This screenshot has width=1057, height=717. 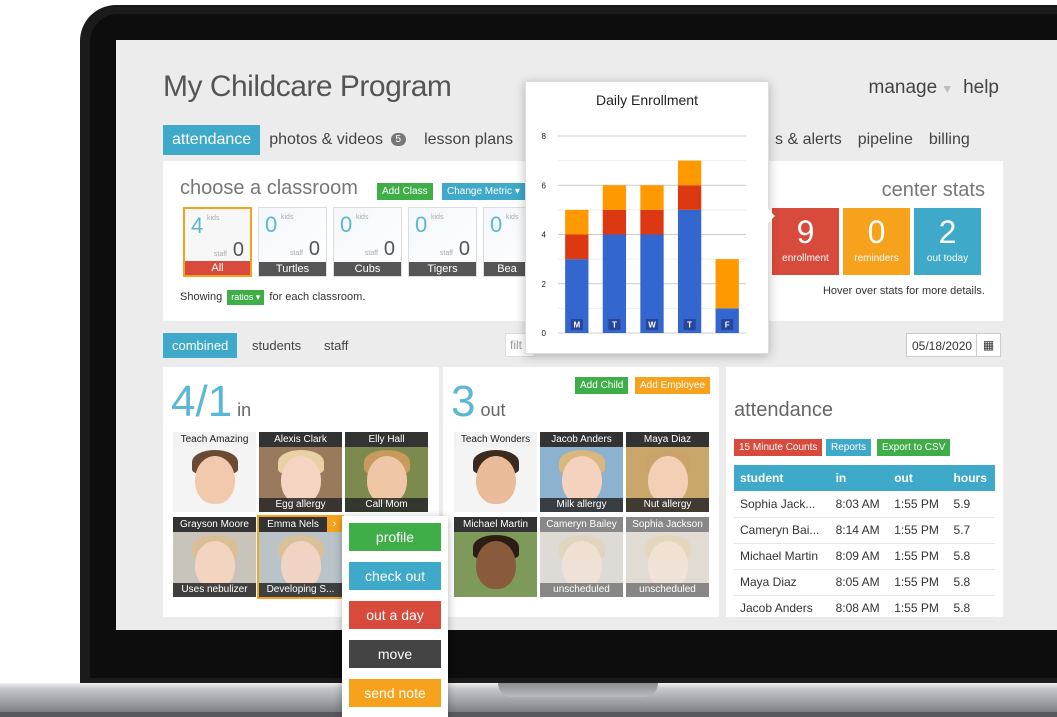 I want to click on tab-alerts: s & alerts, so click(x=808, y=140).